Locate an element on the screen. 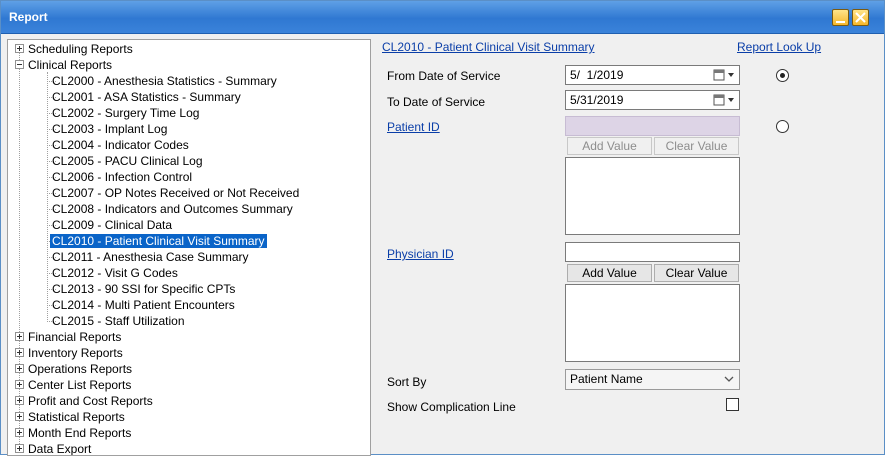 Image resolution: width=885 pixels, height=456 pixels. tree-item: CL2006 - Infection Control is located at coordinates (122, 177).